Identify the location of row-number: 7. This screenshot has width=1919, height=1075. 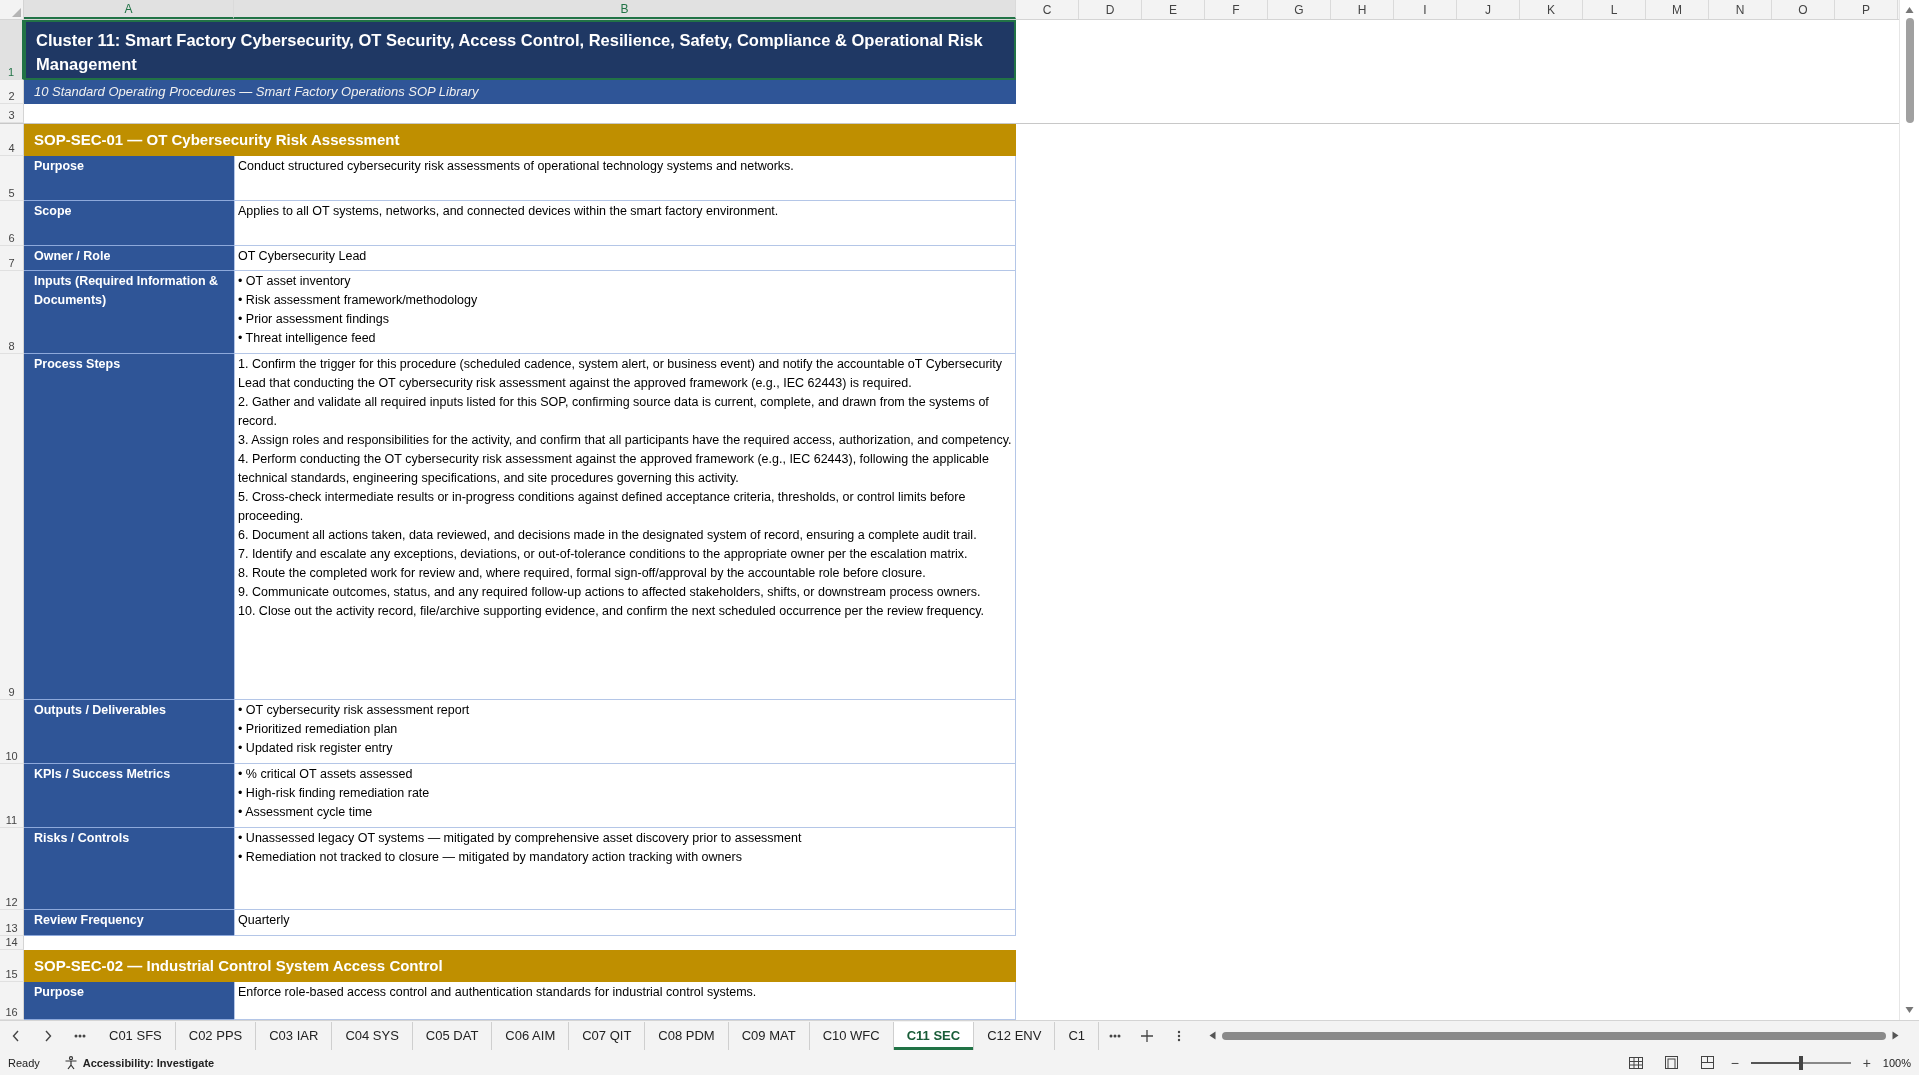
(12, 258).